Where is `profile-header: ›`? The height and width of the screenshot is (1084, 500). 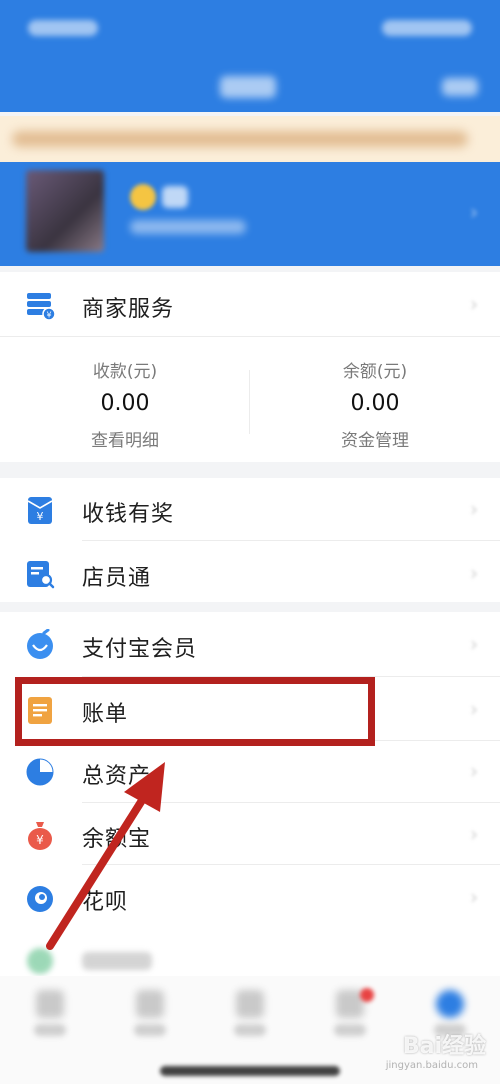 profile-header: › is located at coordinates (250, 214).